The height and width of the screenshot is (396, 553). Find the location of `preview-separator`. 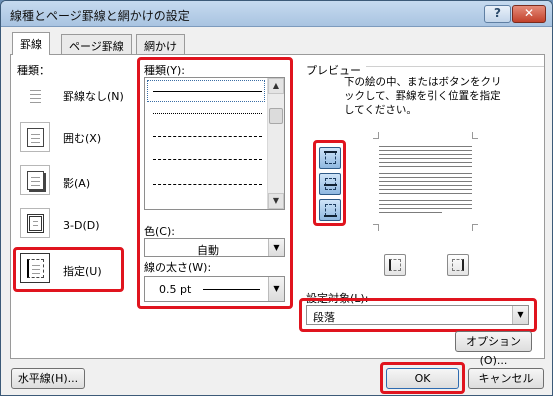

preview-separator is located at coordinates (455, 66).